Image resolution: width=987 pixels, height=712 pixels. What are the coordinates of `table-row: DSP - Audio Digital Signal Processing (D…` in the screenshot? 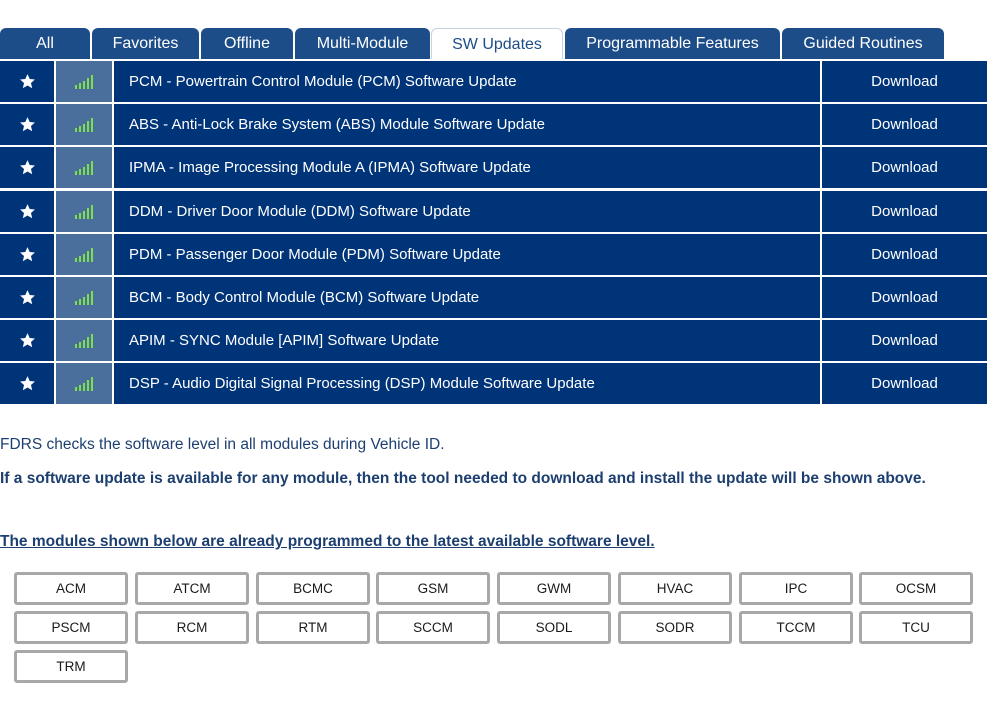 It's located at (493, 383).